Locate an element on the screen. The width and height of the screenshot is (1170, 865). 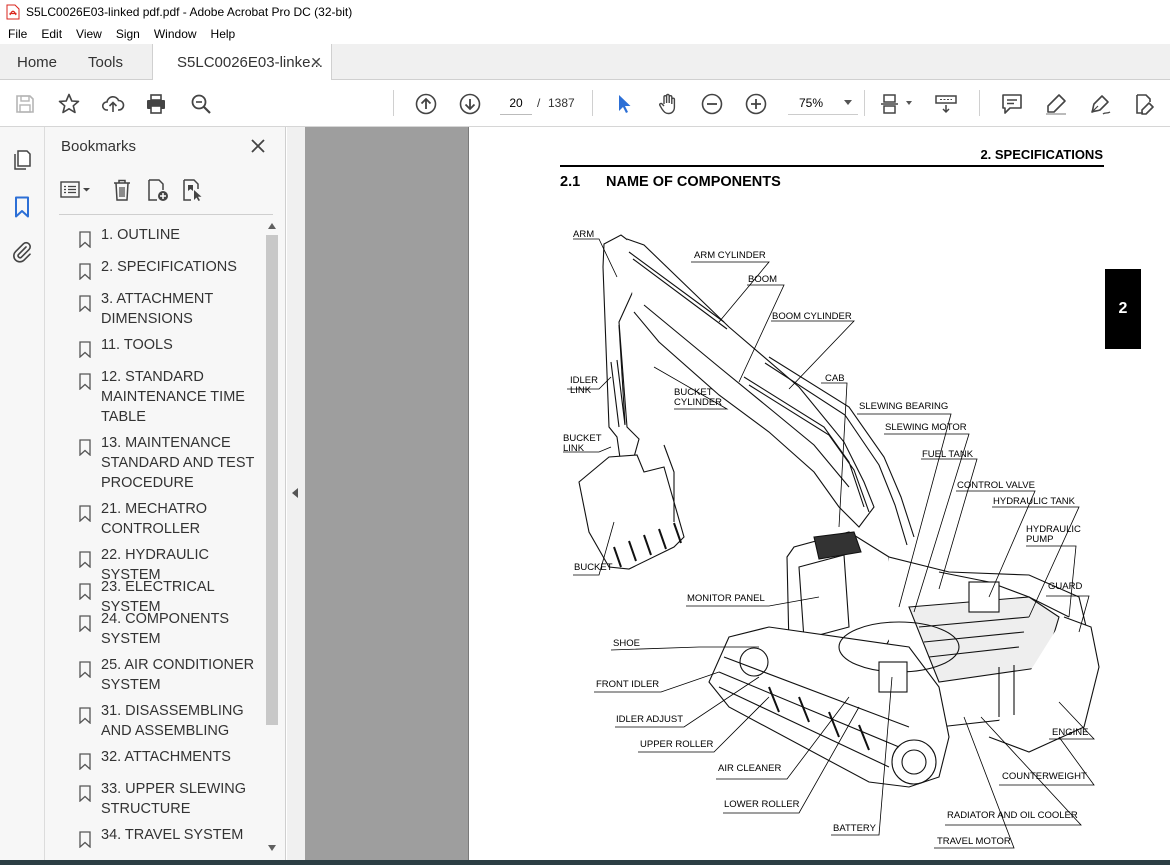
bookmark-label: 25. AIR CONDITIONER SYSTEM is located at coordinates (178, 675).